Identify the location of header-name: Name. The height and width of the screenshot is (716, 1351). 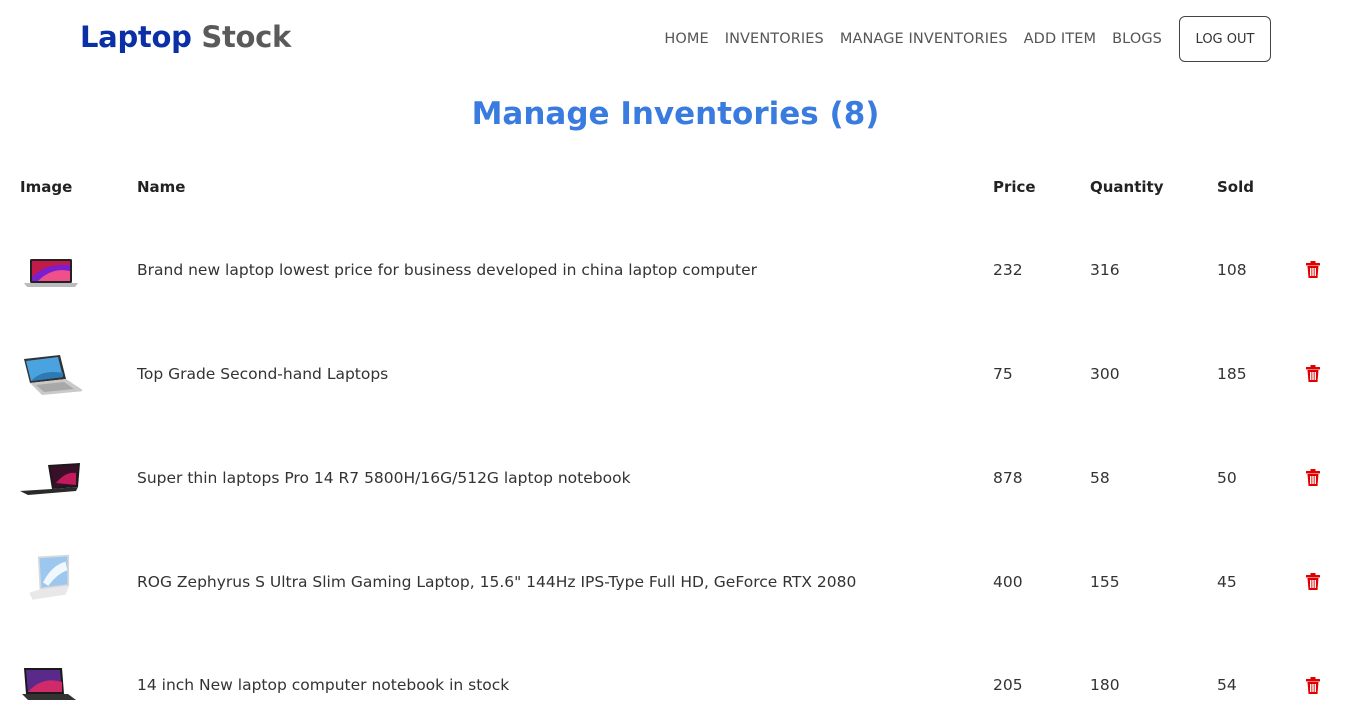
(161, 187).